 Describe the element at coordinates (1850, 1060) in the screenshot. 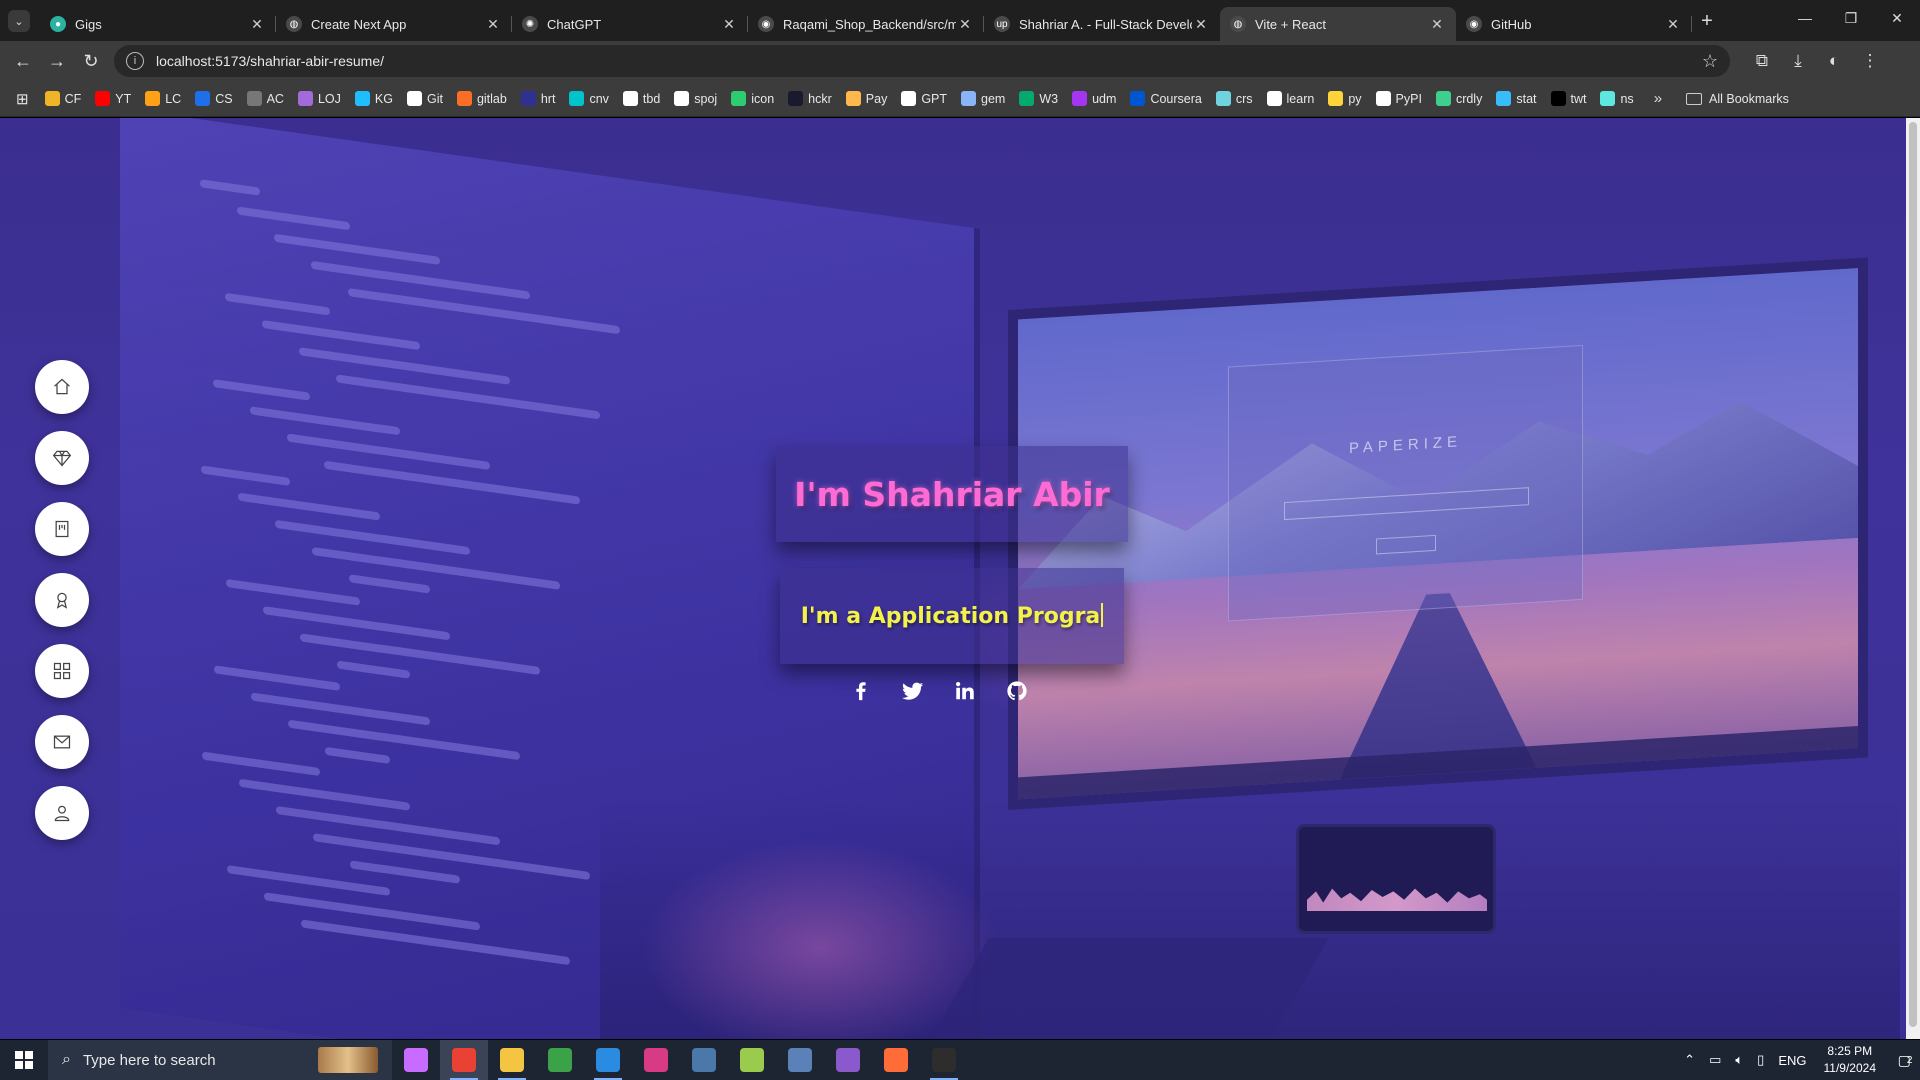

I see `taskbar-clock: 8:25 PM 11/9/2024` at that location.